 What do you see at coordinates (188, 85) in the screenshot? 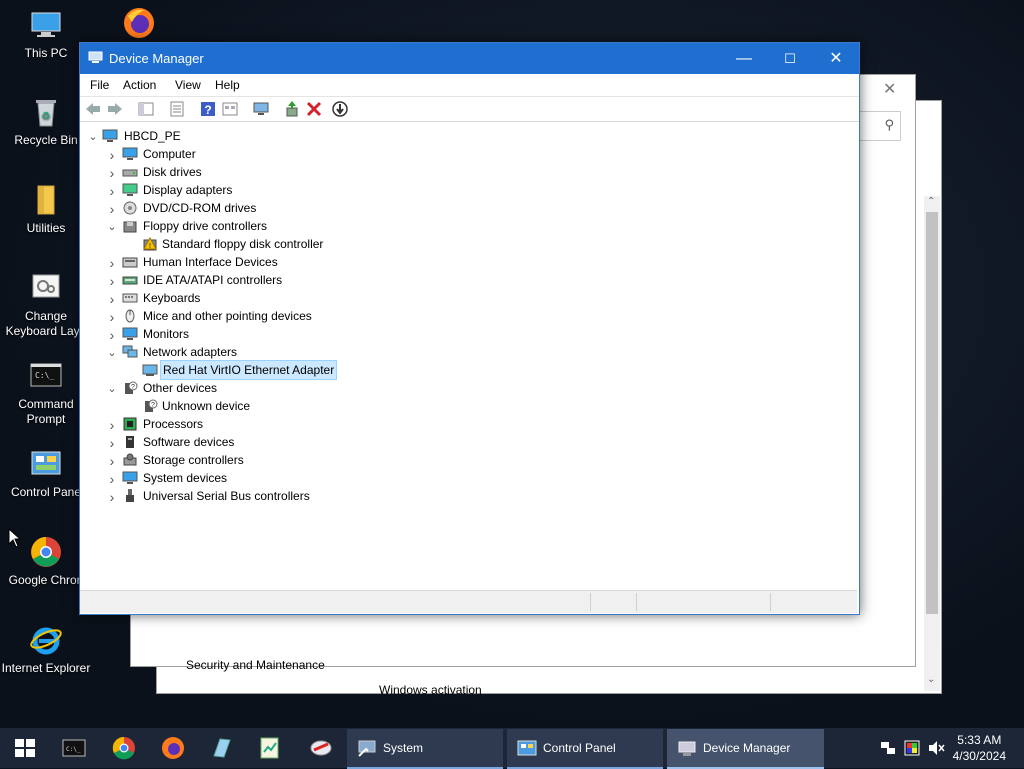
I see `menu-view: View` at bounding box center [188, 85].